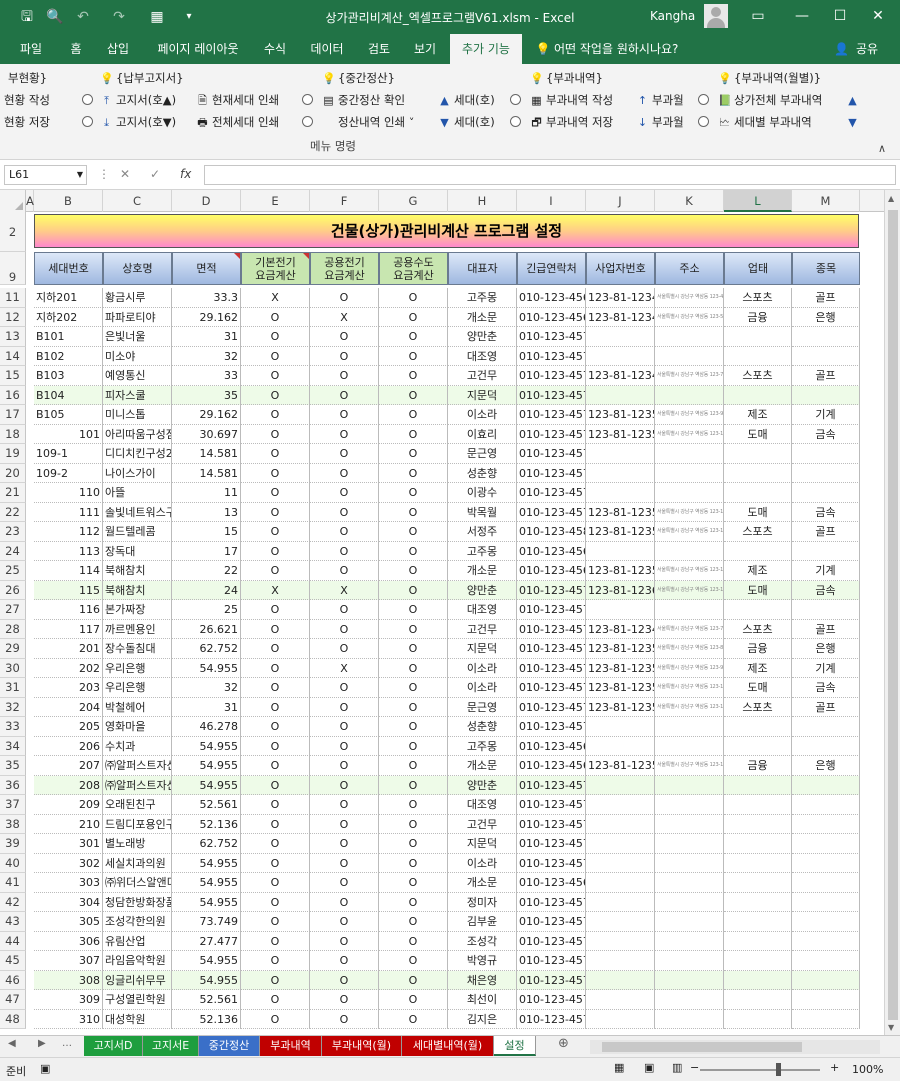  I want to click on table-cell-b: 206, so click(68, 746).